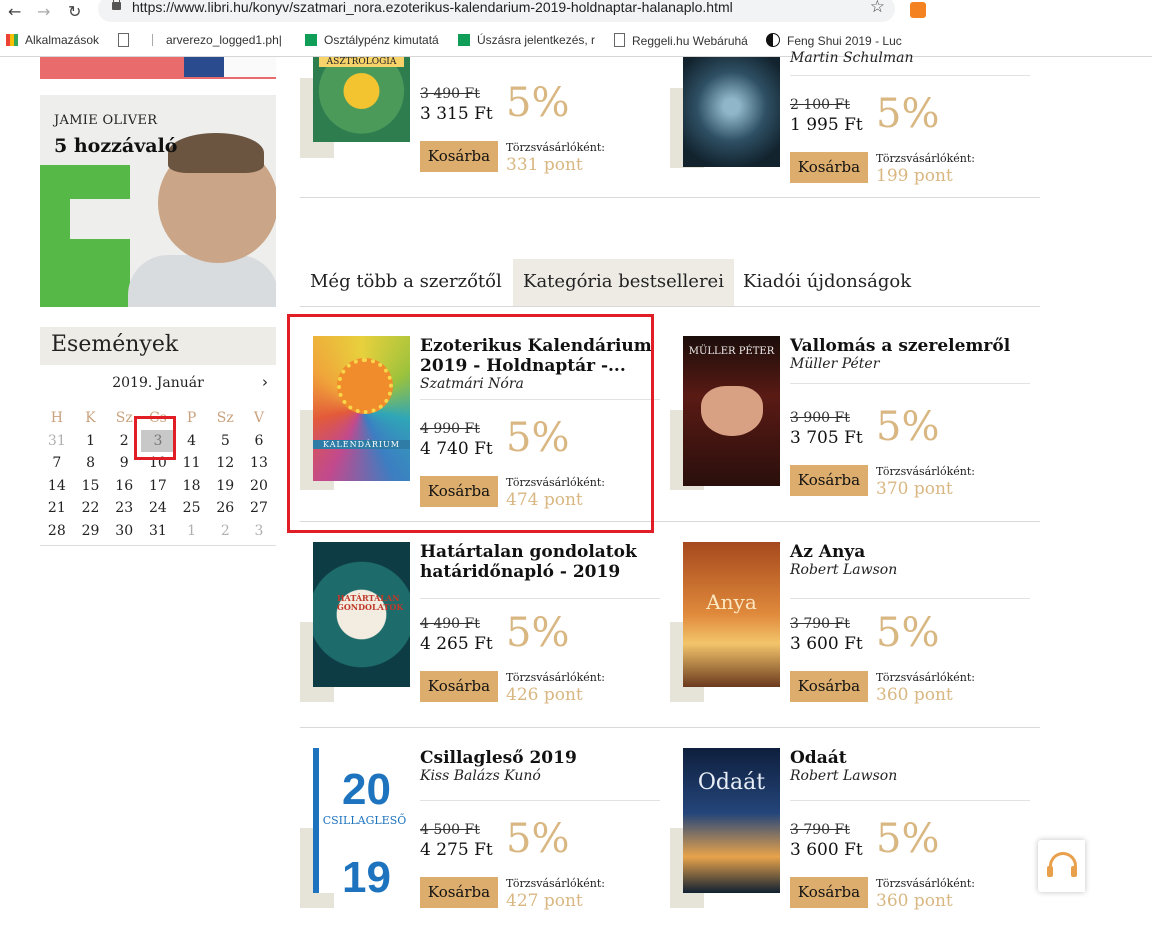  What do you see at coordinates (158, 68) in the screenshot?
I see `sidebar-banner-top` at bounding box center [158, 68].